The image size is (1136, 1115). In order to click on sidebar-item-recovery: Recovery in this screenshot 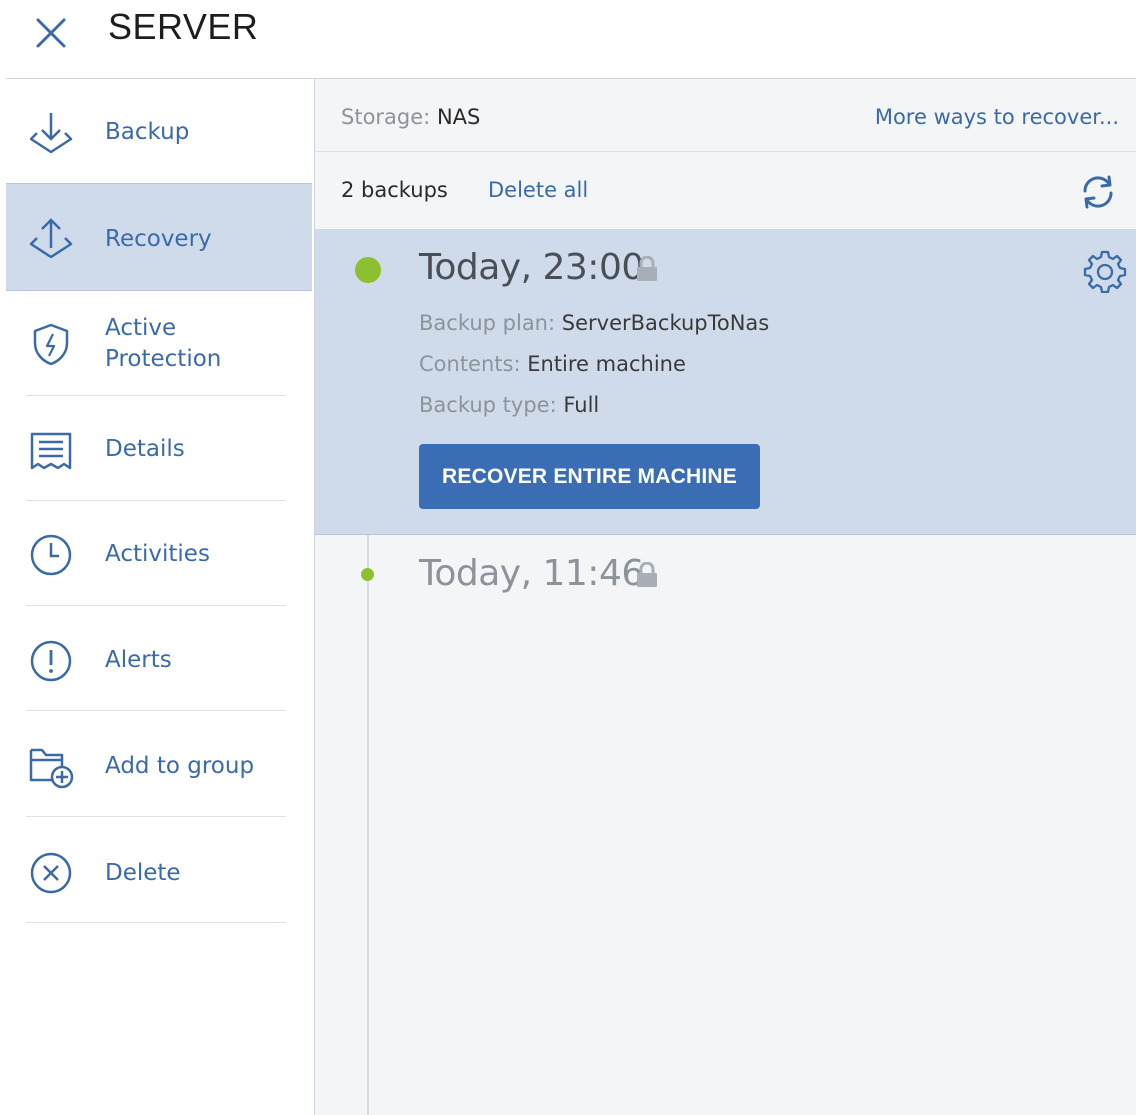, I will do `click(159, 237)`.